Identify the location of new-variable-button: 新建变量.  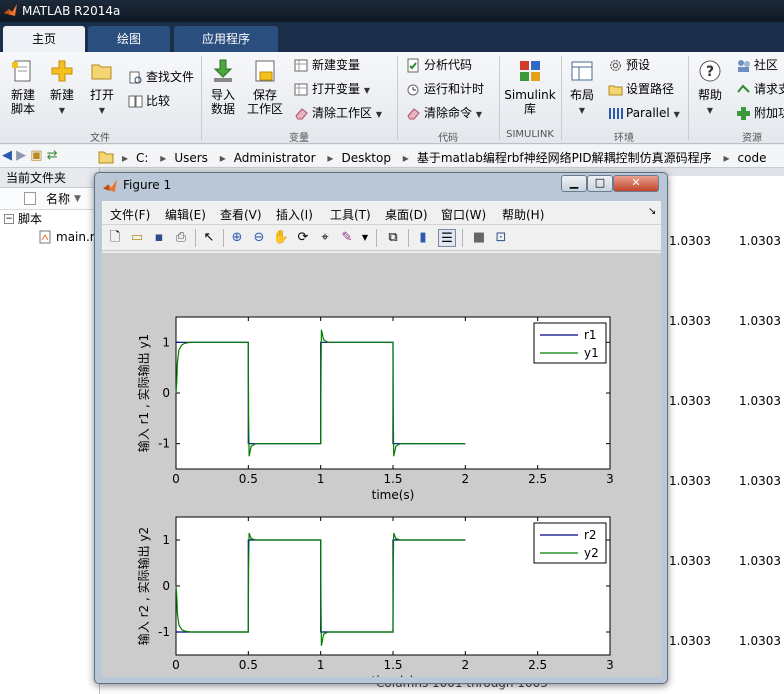
(327, 65).